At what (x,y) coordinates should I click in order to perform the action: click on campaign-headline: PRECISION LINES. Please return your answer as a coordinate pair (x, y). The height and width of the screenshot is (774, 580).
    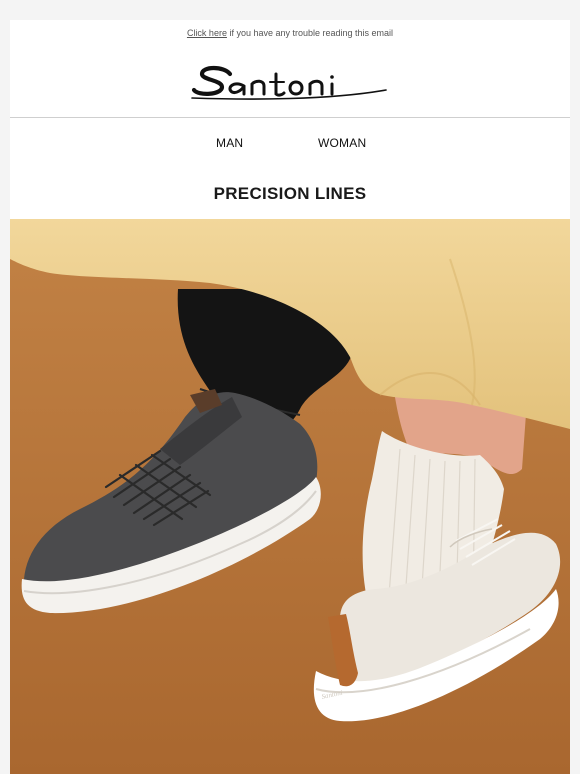
    Looking at the image, I should click on (290, 193).